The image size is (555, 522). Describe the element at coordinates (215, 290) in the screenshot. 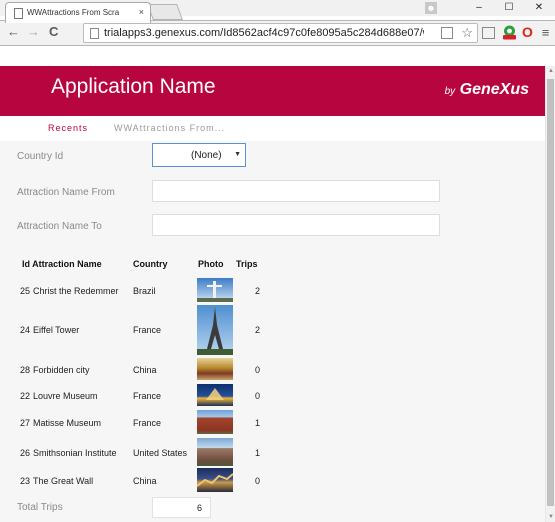

I see `christ-redeemer-photo` at that location.